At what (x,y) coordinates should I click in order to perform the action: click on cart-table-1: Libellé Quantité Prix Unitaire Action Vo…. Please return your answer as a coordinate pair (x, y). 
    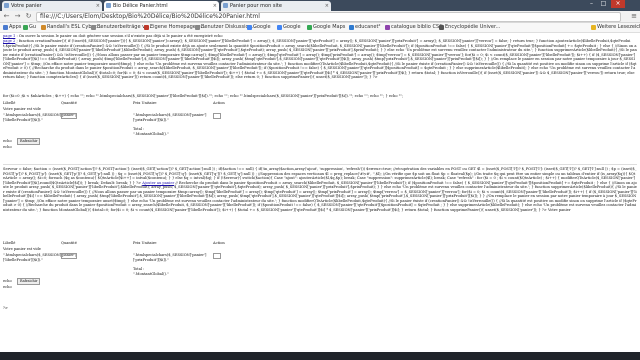
    Looking at the image, I should click on (123, 131).